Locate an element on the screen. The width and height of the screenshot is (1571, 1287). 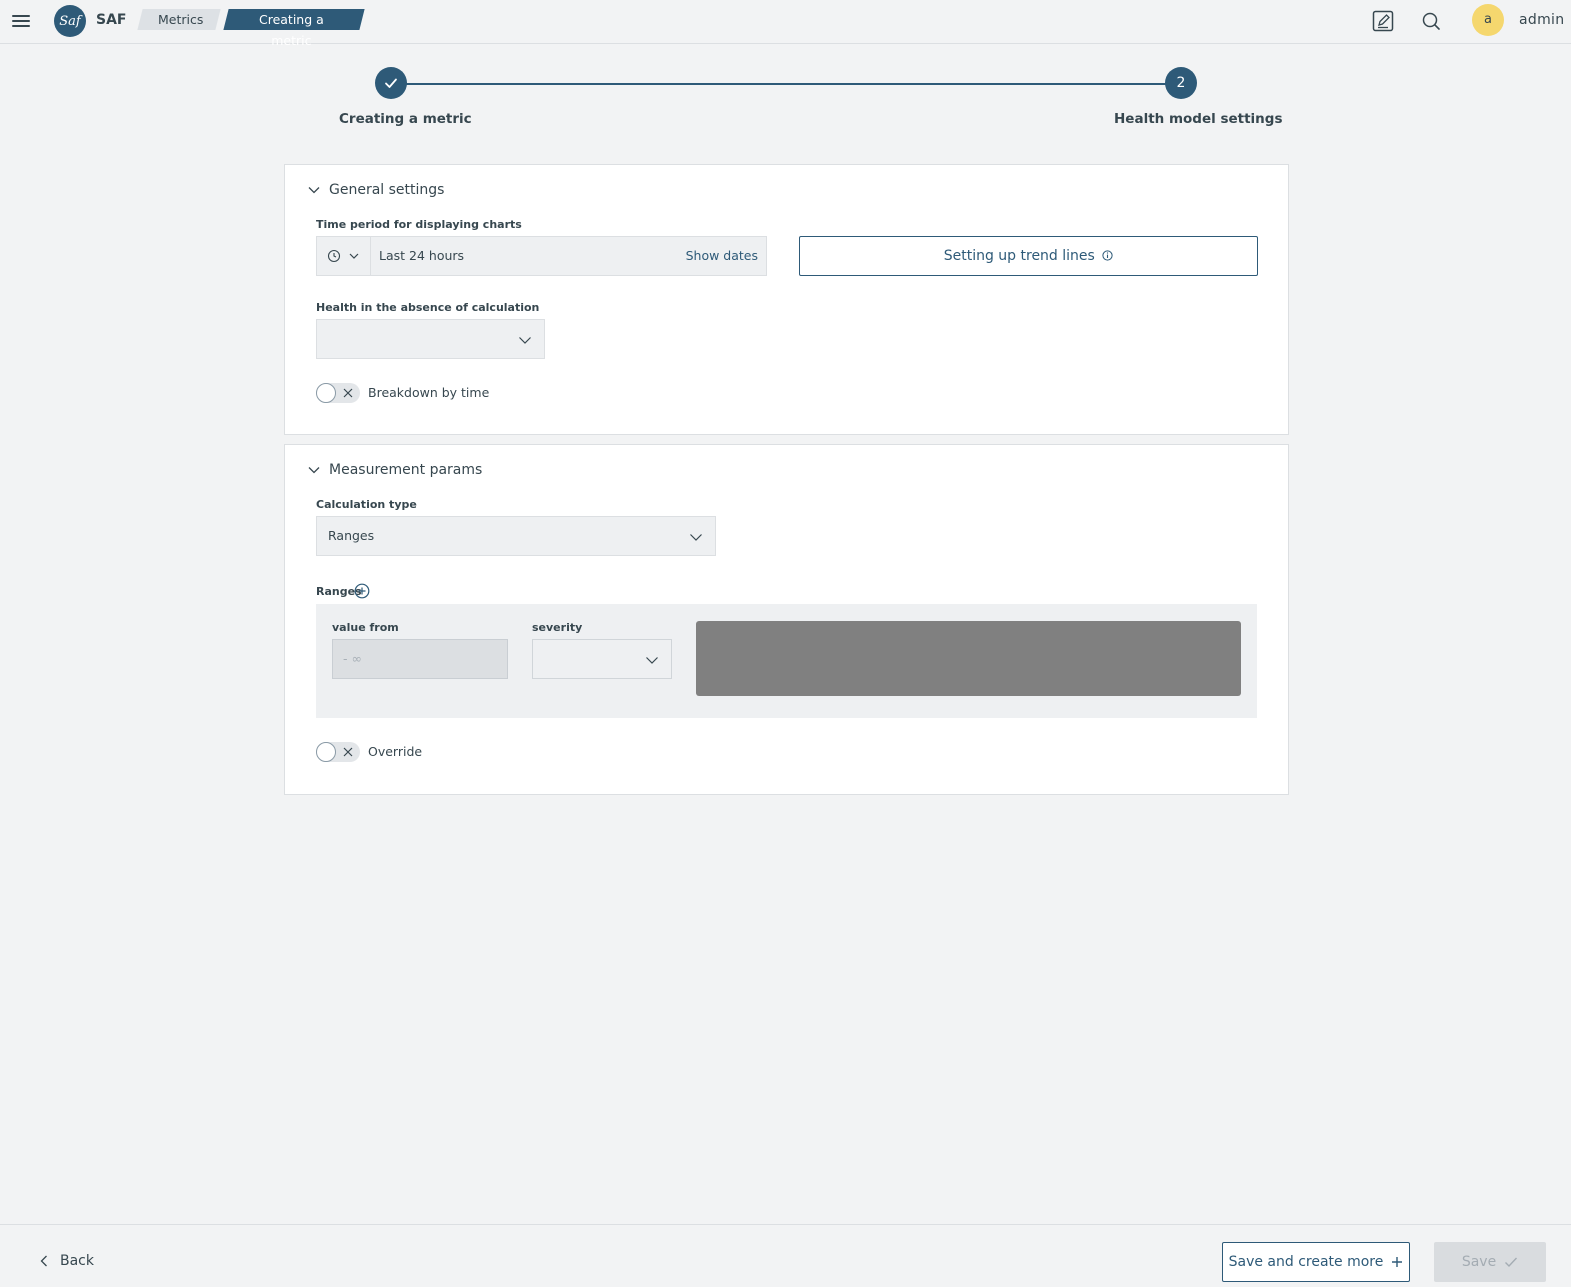
general-settings-title: General settings is located at coordinates (387, 190).